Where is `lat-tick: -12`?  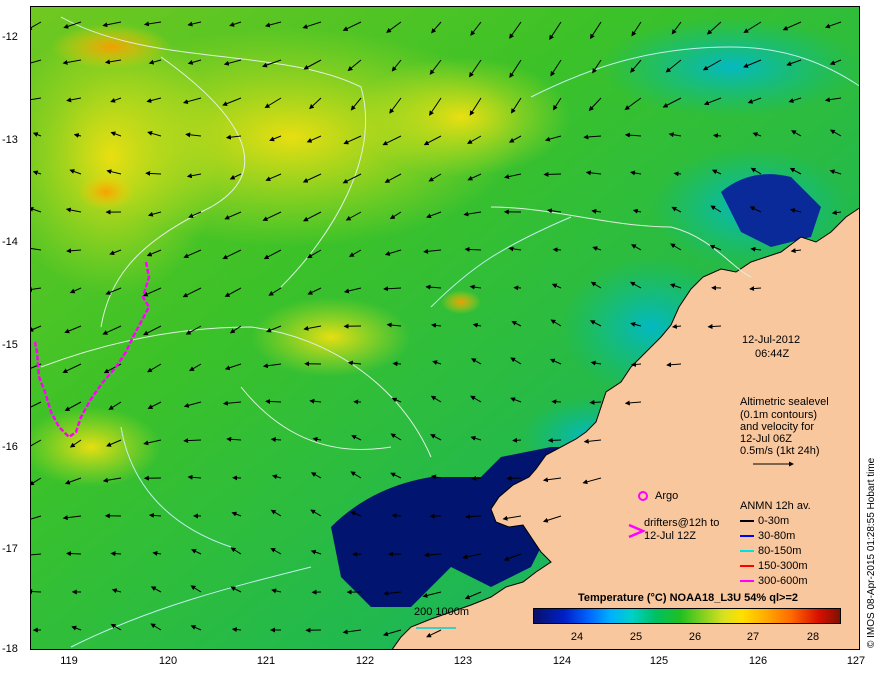
lat-tick: -12 is located at coordinates (10, 37).